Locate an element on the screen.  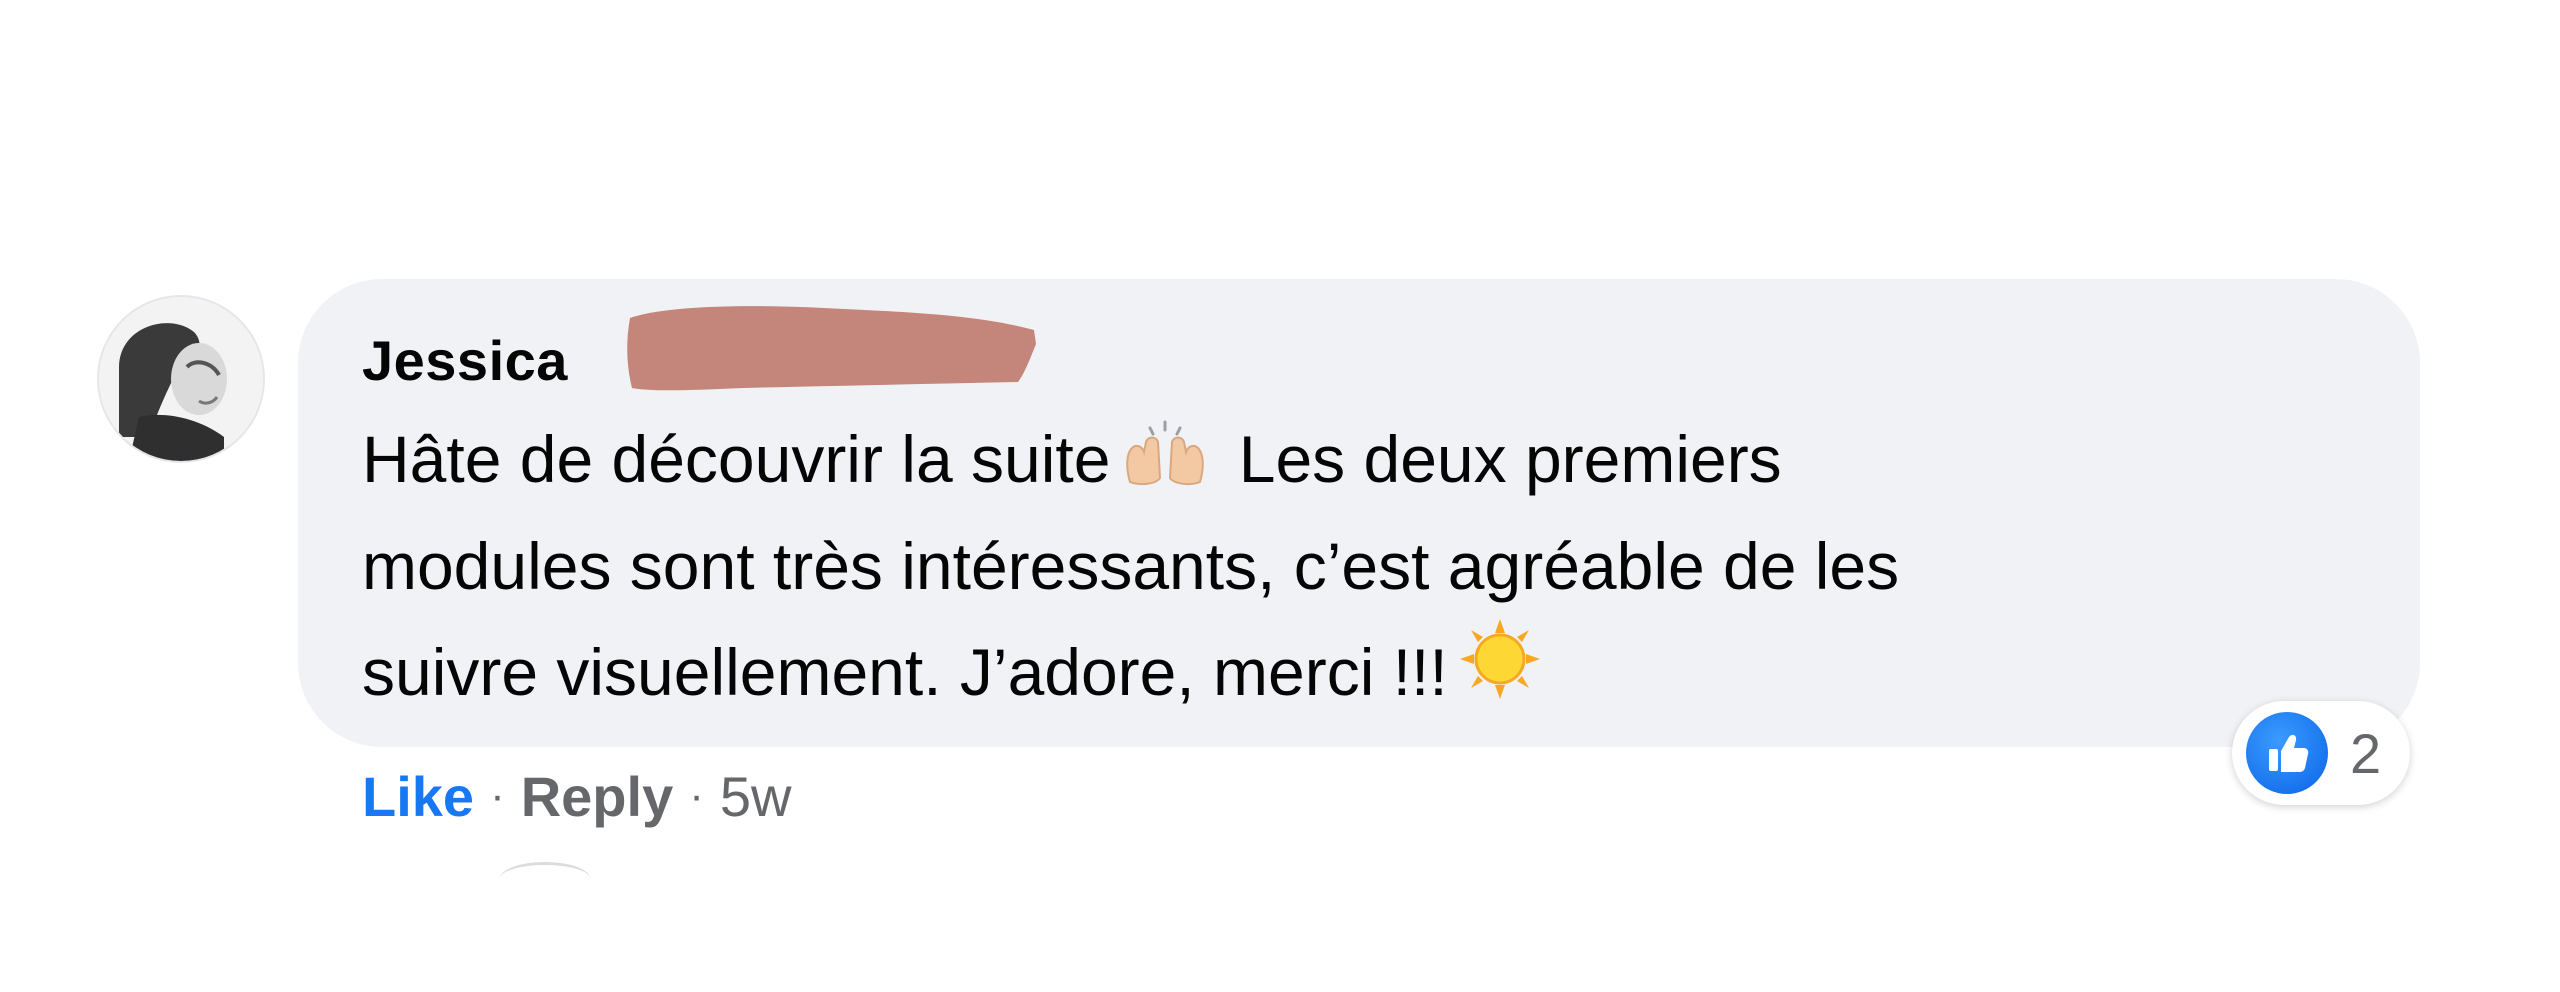
reaction-summary: 2 is located at coordinates (2321, 753).